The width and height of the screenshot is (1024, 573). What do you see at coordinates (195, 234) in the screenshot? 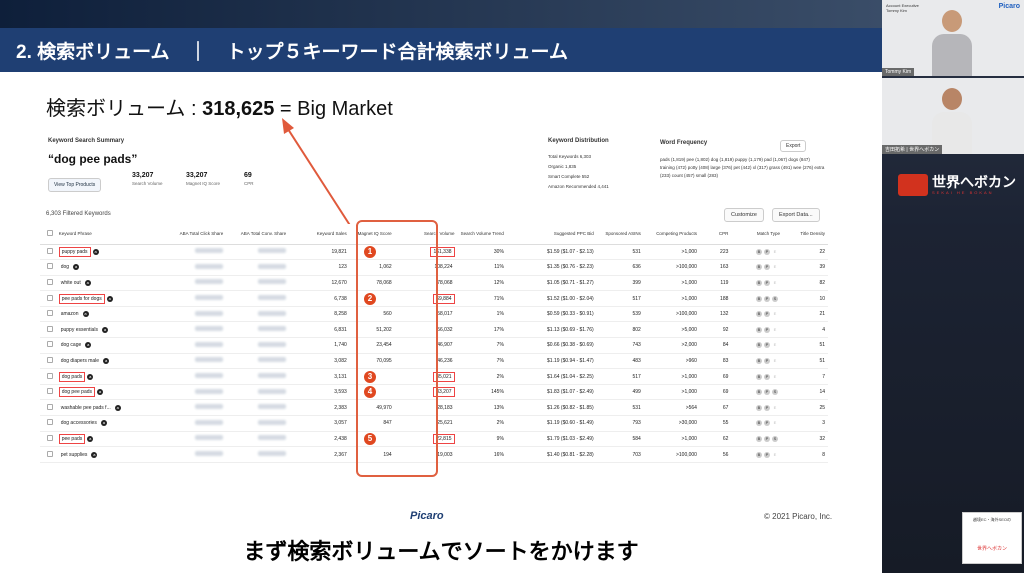
I see `col-click-share: ABA Total Click Share` at bounding box center [195, 234].